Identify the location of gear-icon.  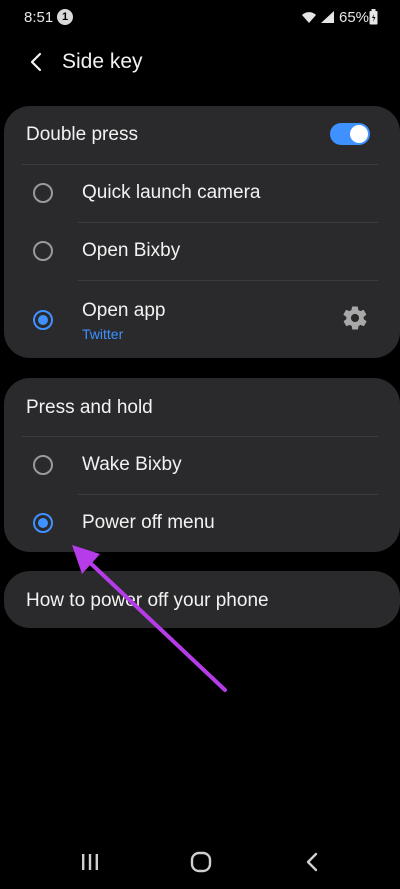
(355, 318).